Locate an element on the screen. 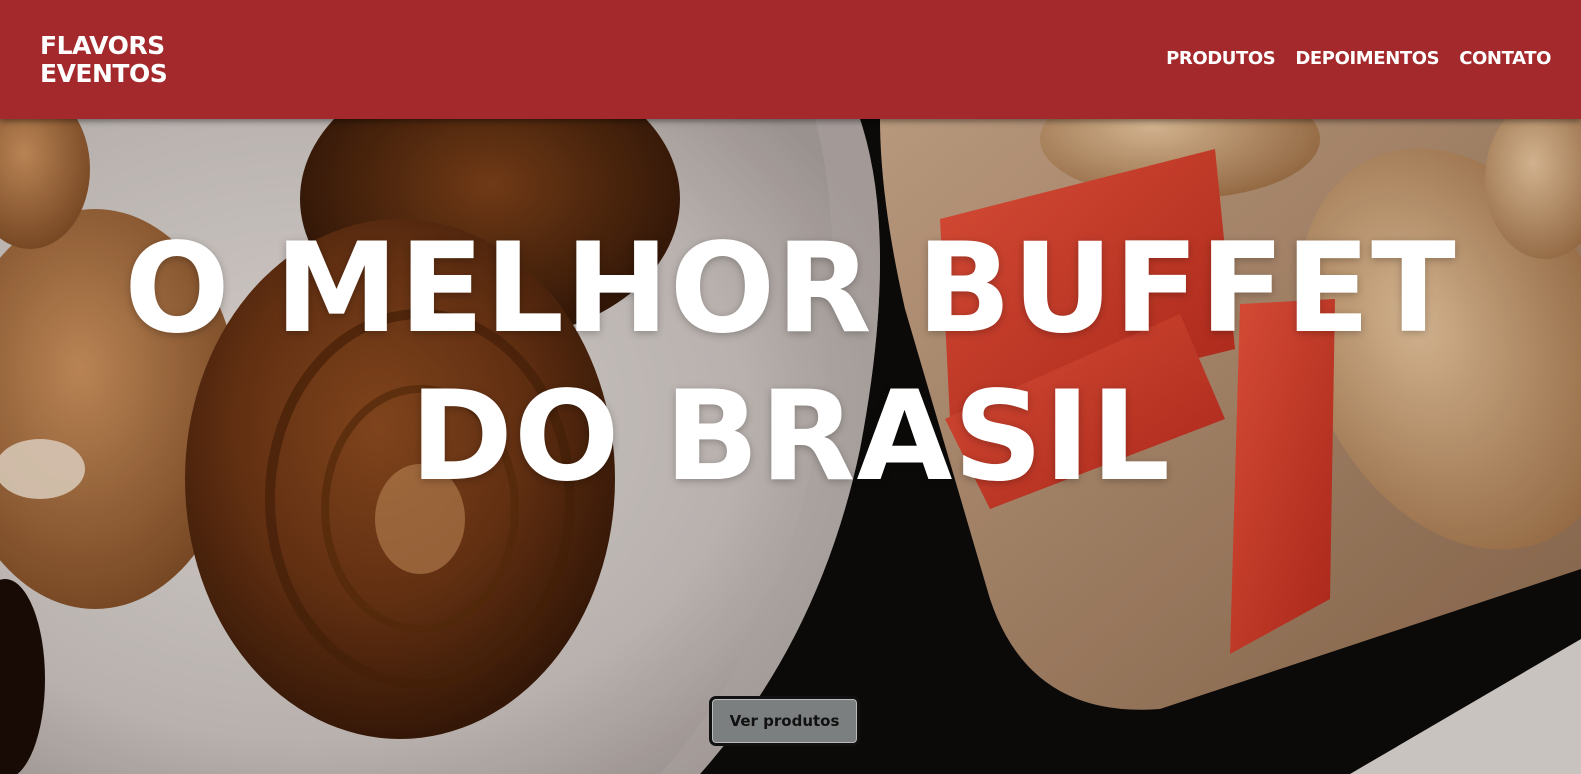  brand-logo: FLAVORS EVENTOS is located at coordinates (104, 59).